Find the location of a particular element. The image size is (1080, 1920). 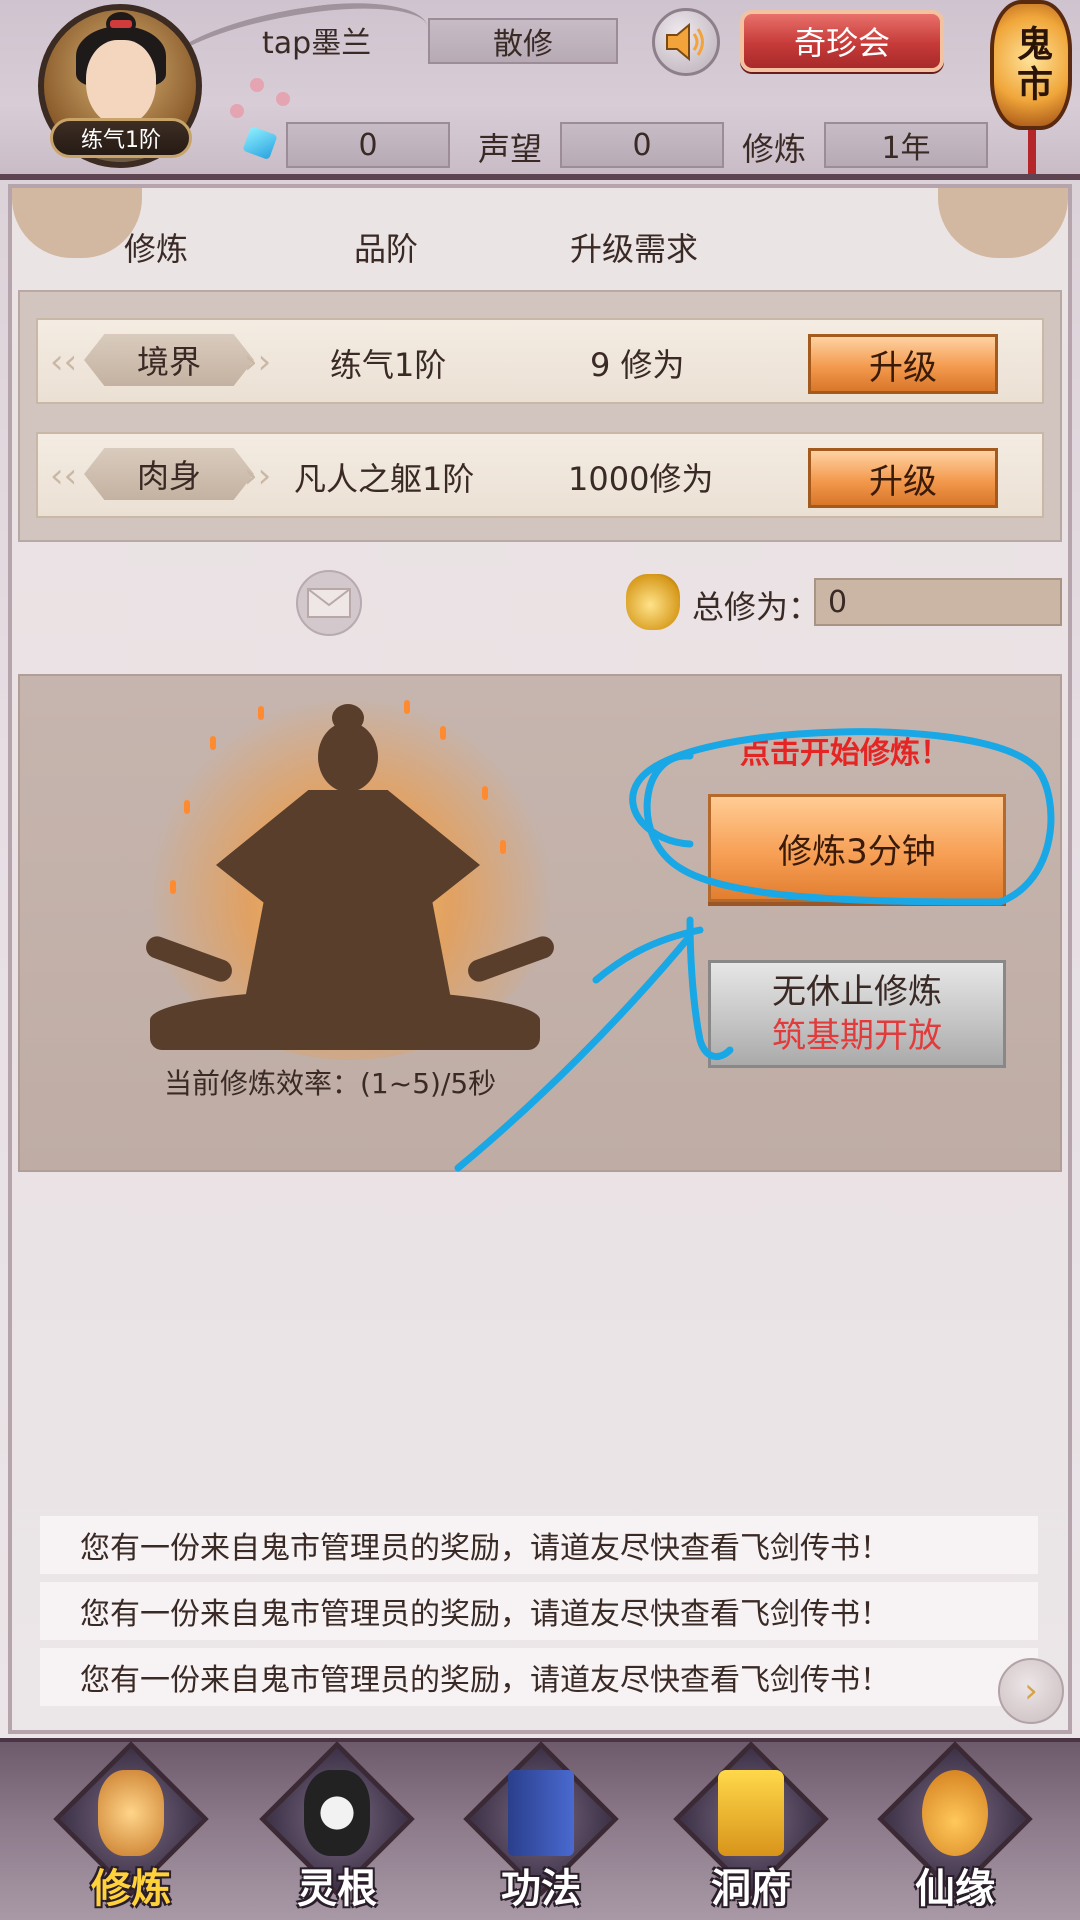

envelope-icon is located at coordinates (329, 603).